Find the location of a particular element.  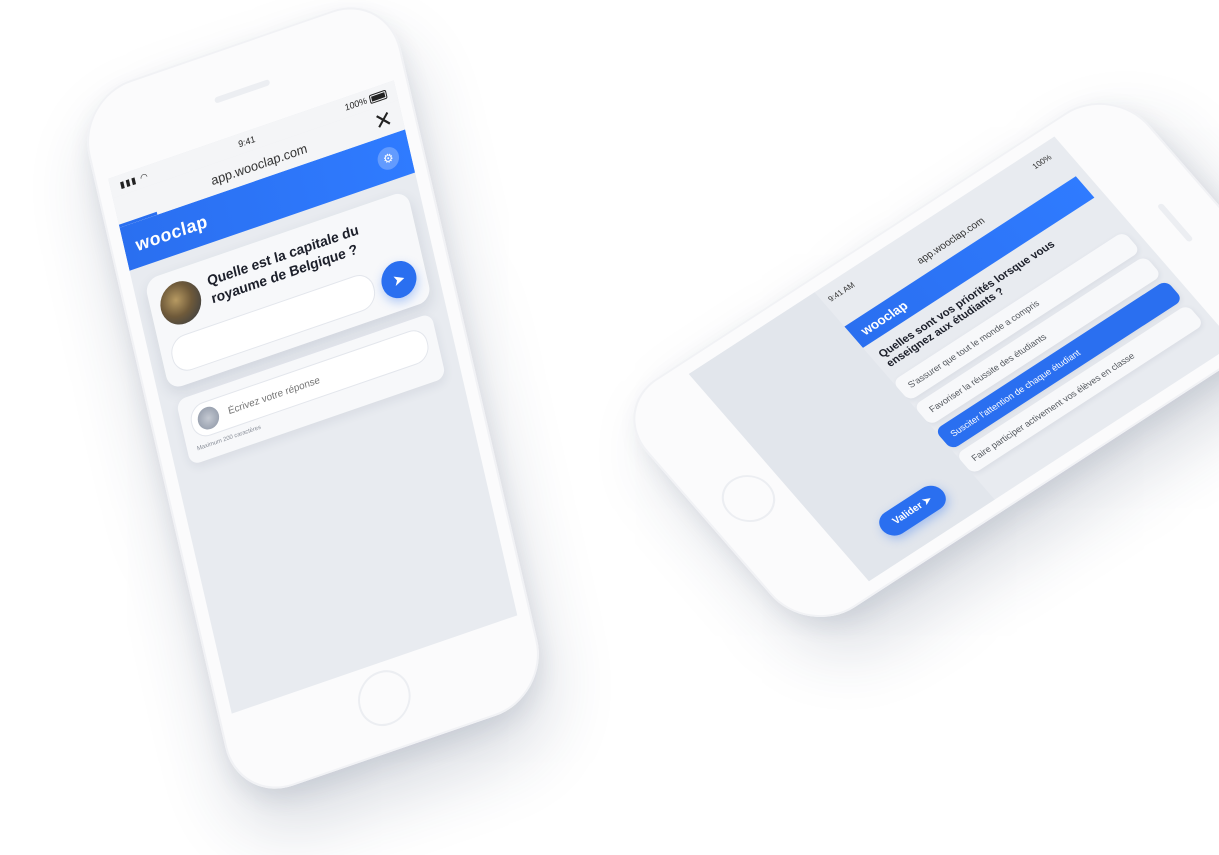

send-button: ➤ is located at coordinates (399, 280).